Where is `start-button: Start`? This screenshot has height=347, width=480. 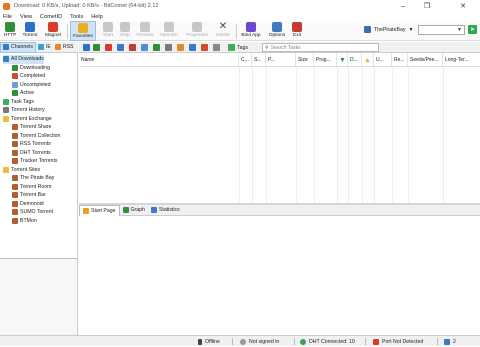 start-button: Start is located at coordinates (108, 31).